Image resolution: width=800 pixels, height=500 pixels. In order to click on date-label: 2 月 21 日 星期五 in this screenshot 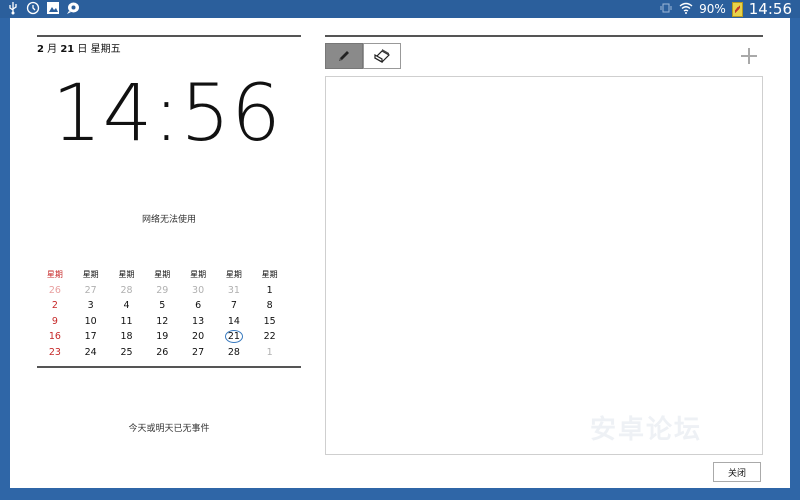, I will do `click(169, 47)`.